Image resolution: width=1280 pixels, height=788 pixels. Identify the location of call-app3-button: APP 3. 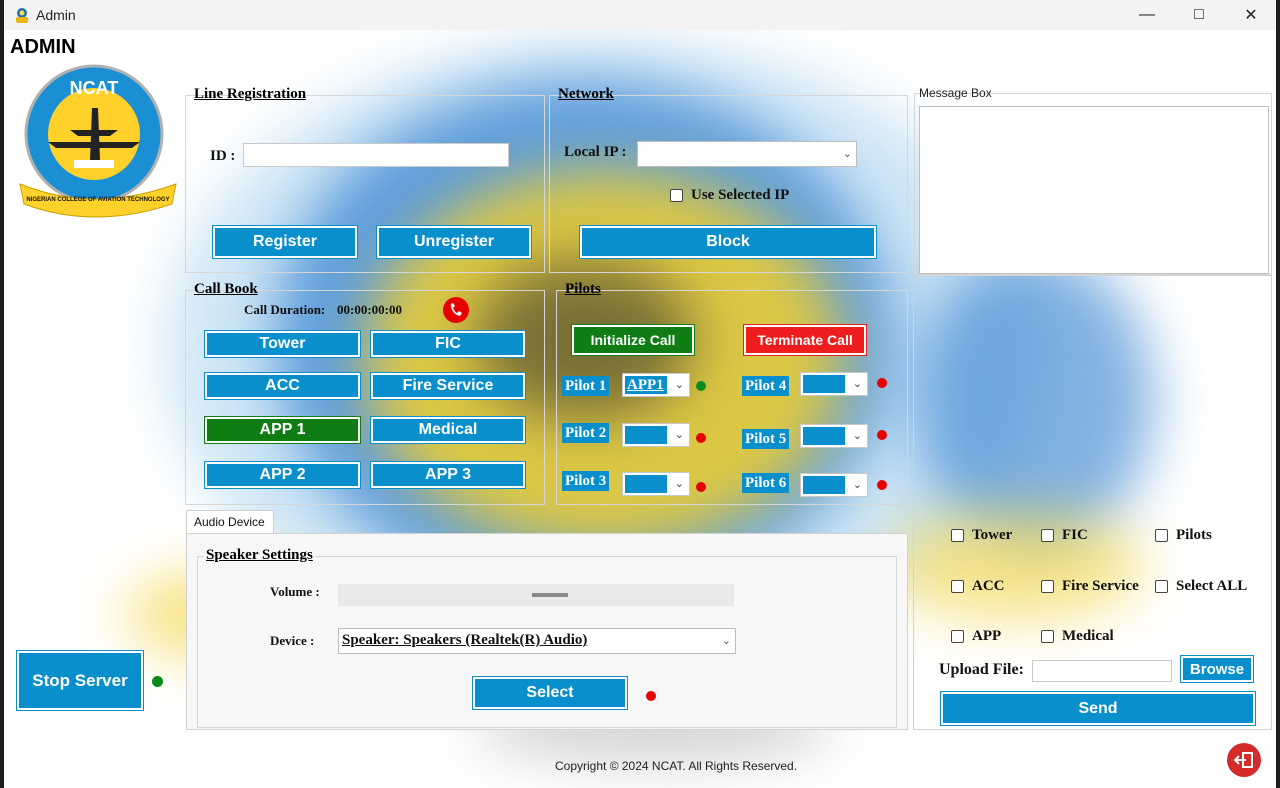
(448, 475).